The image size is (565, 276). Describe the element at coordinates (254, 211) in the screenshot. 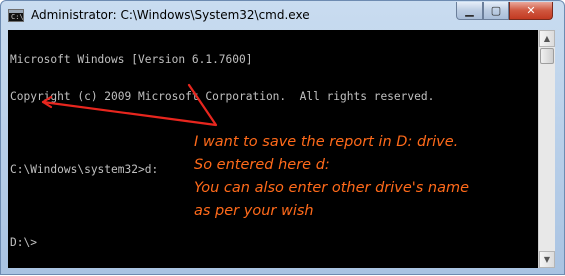

I see `annotation-line: as per your wish` at that location.